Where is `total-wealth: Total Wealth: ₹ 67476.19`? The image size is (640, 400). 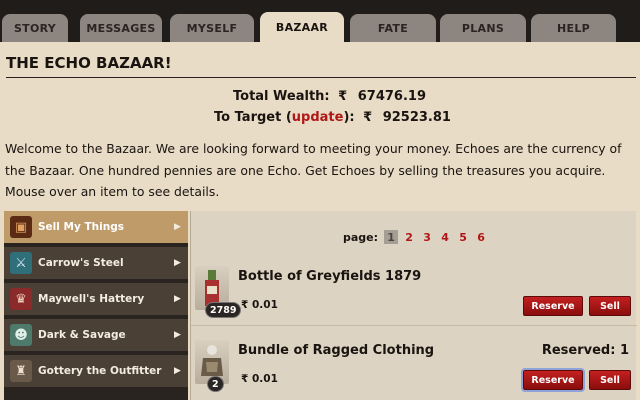
total-wealth: Total Wealth: ₹ 67476.19 is located at coordinates (329, 96).